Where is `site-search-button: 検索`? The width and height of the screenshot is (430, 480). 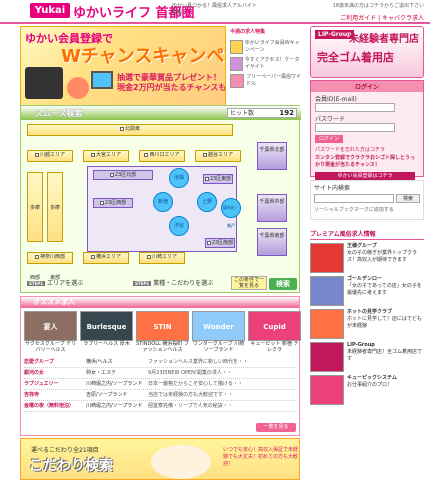
site-search-button: 検索 is located at coordinates (408, 198).